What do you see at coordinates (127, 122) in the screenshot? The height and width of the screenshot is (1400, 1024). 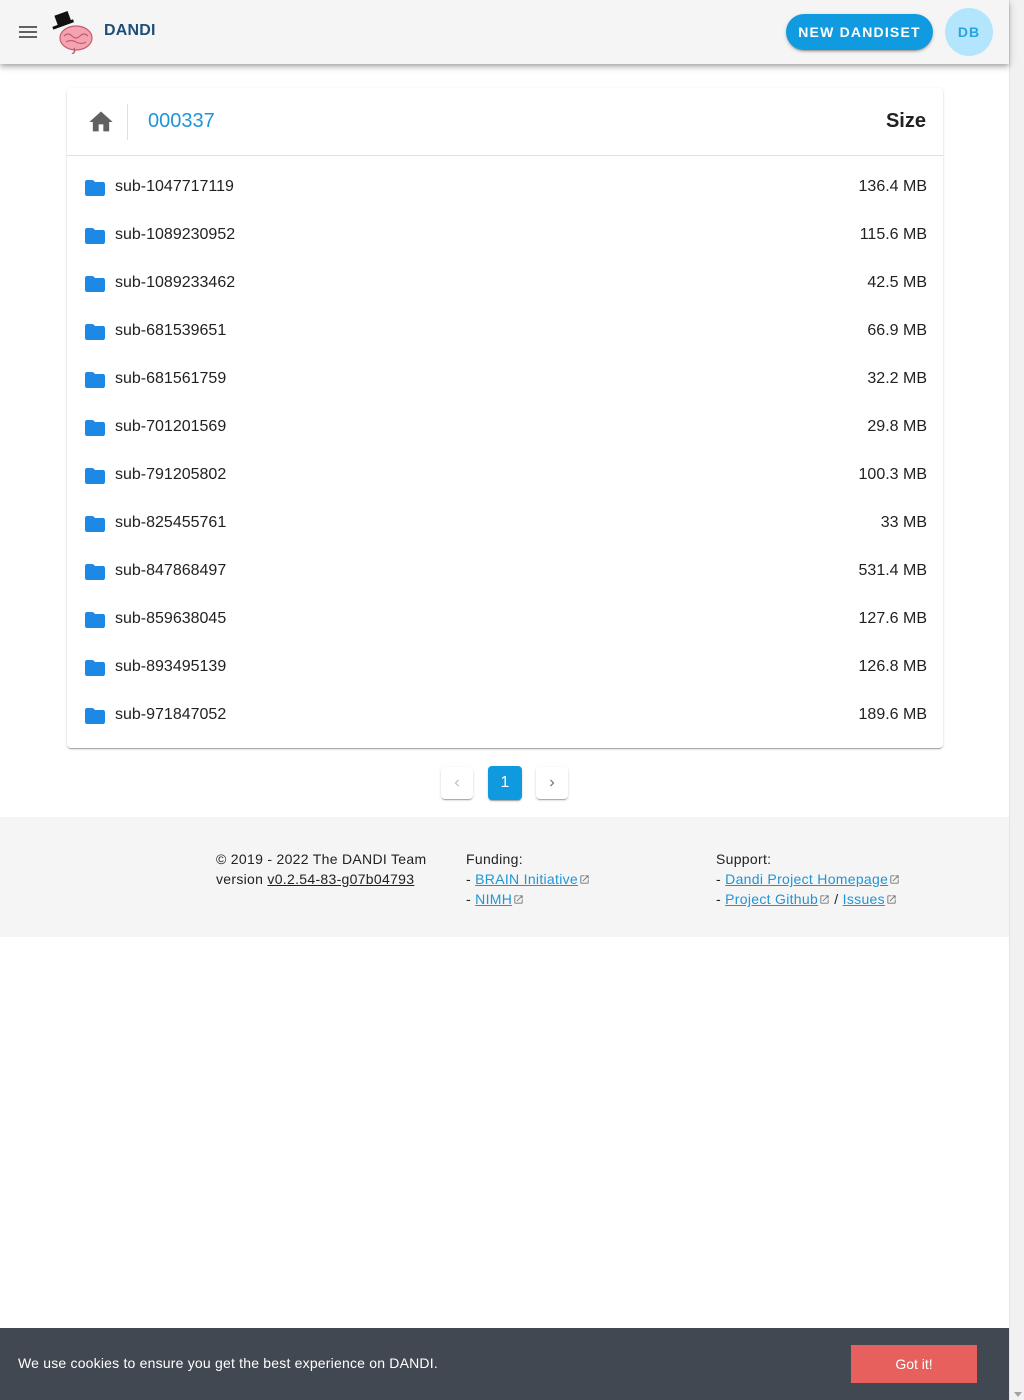 I see `header-divider` at bounding box center [127, 122].